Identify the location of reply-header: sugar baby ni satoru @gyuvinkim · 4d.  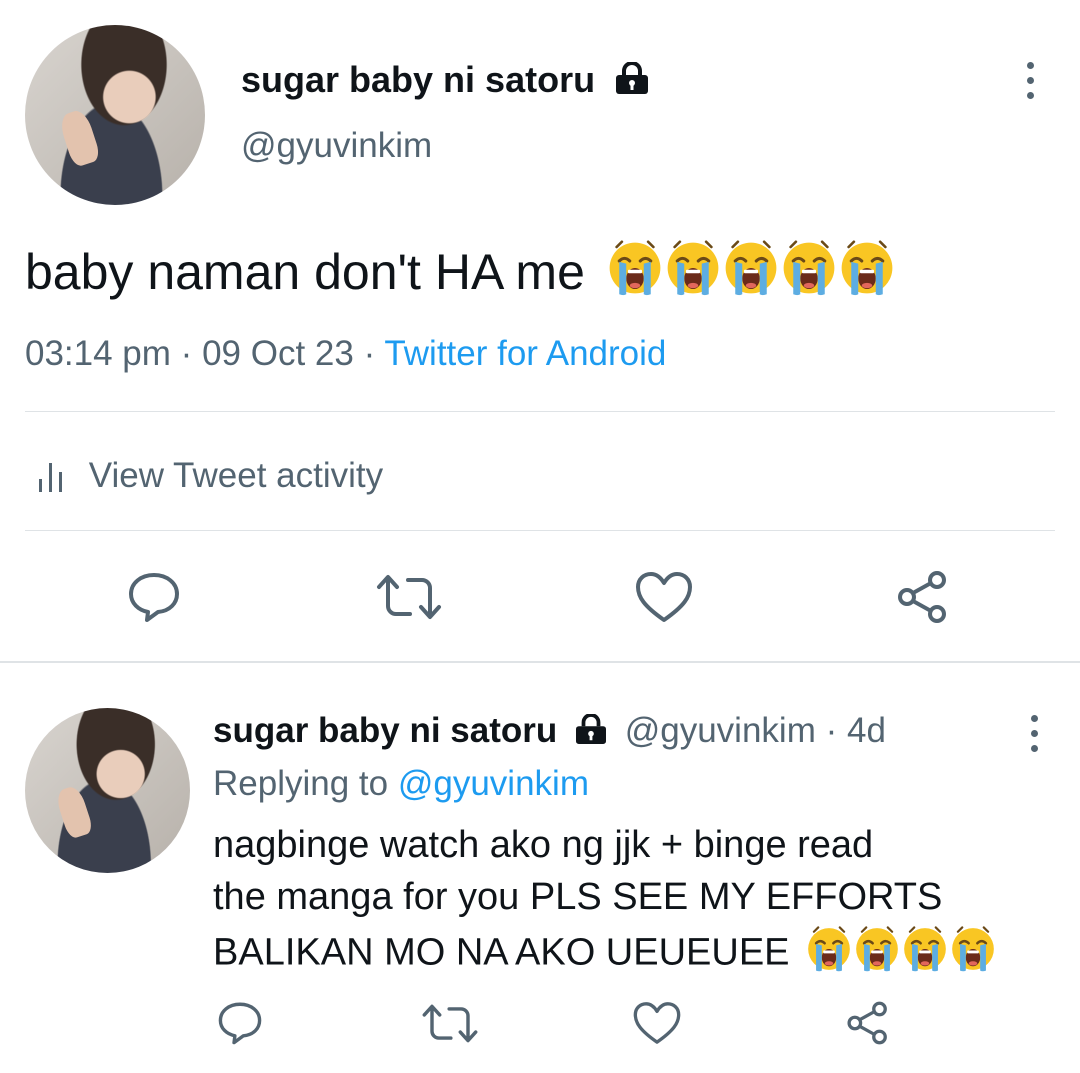
(549, 732).